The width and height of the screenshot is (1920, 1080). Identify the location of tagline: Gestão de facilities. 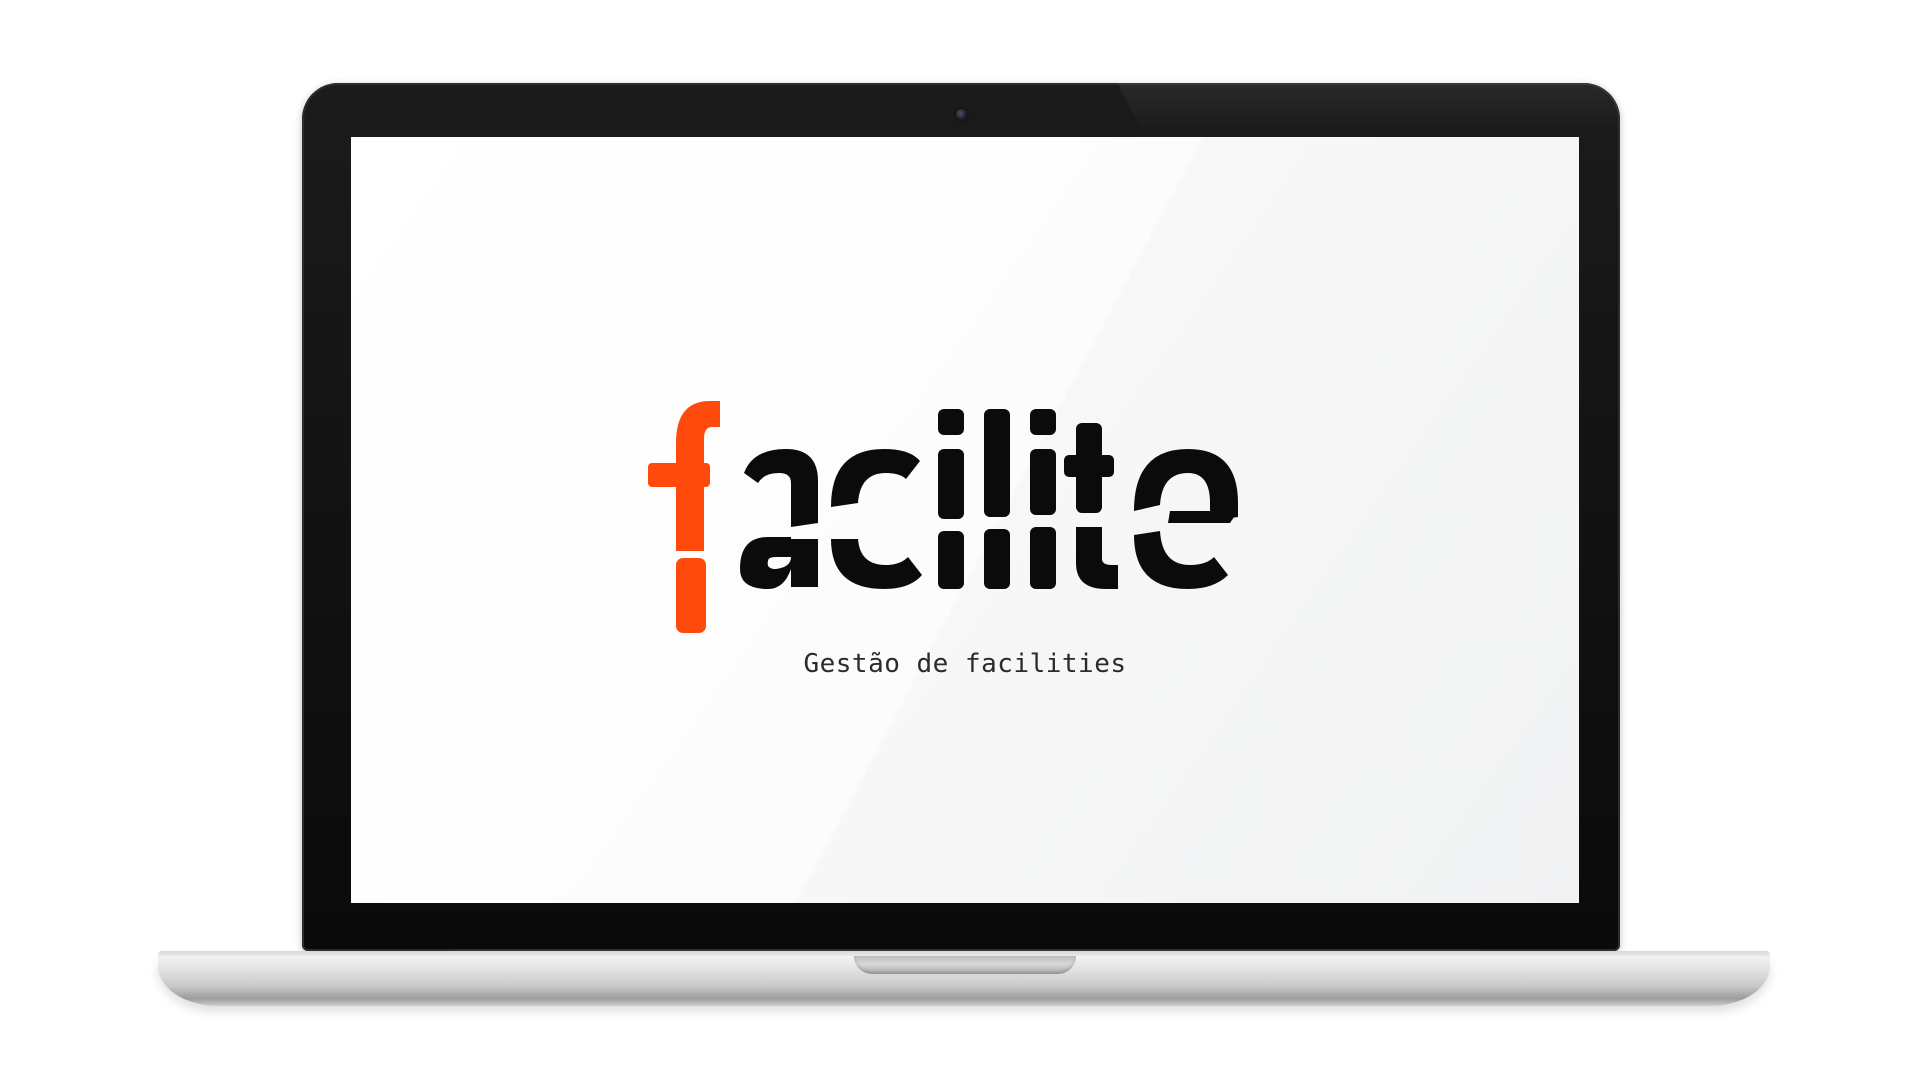
(965, 664).